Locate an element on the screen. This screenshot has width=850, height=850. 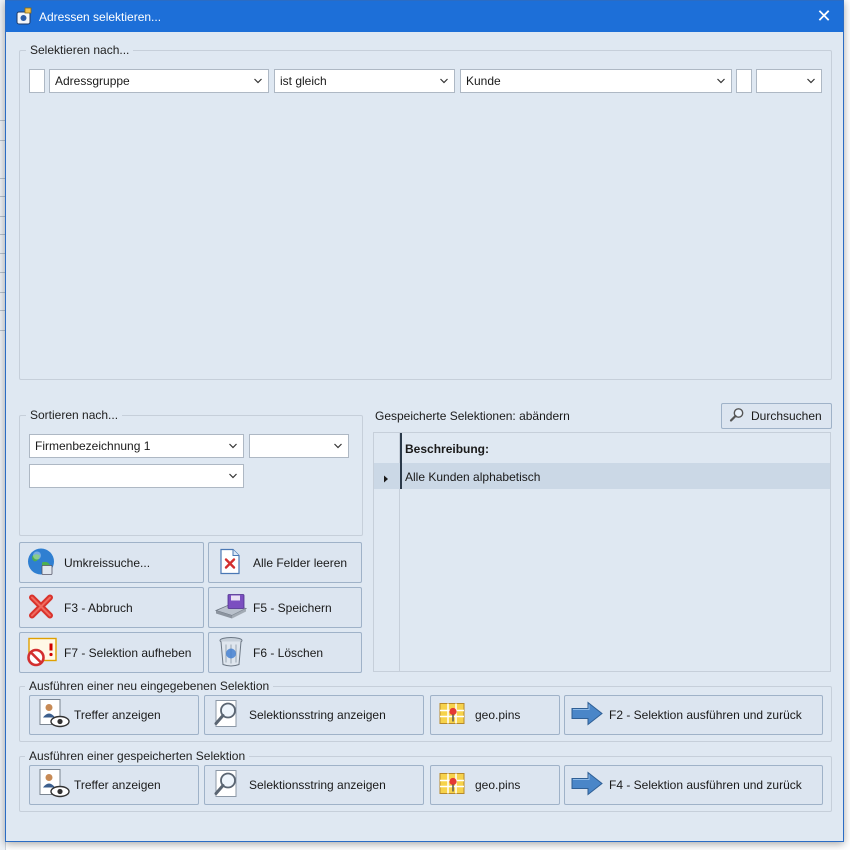
cancel-button: F3 - Abbruch is located at coordinates (111, 607).